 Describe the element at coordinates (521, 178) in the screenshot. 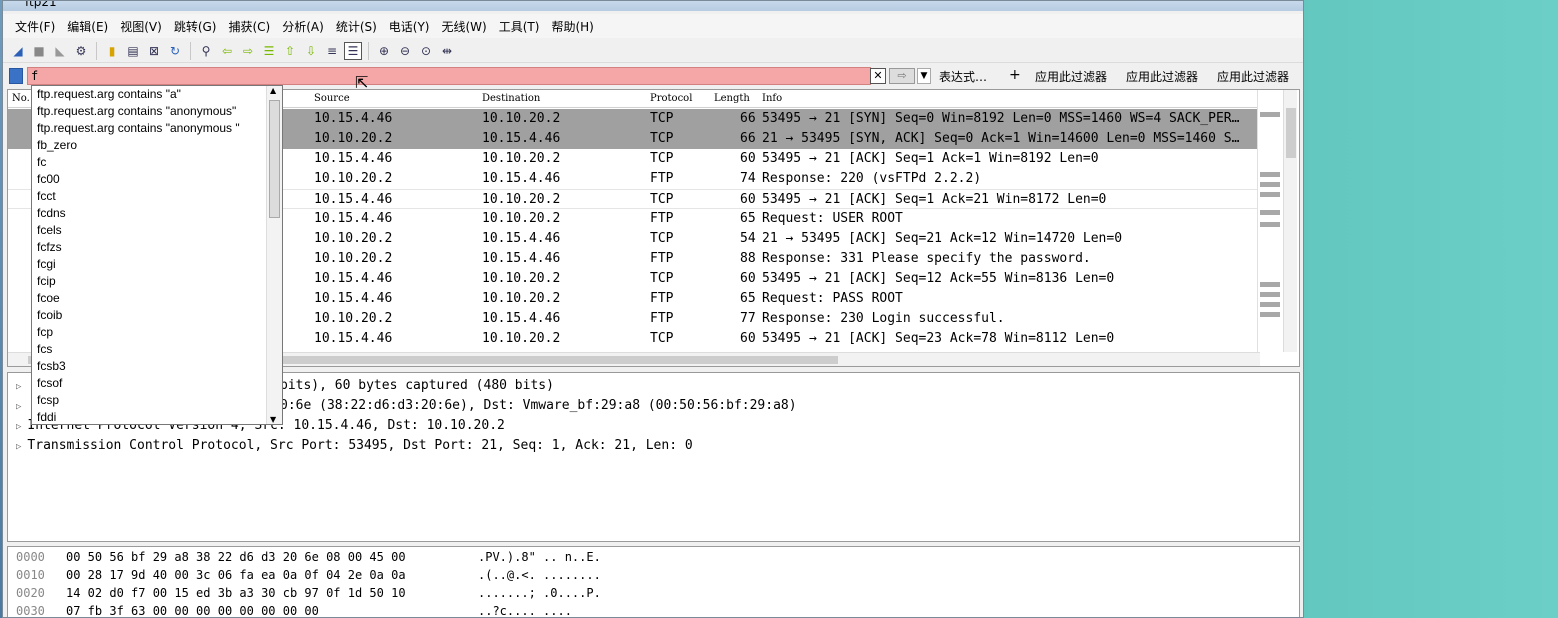

I see `packet-destination: 10.15.4.46` at that location.